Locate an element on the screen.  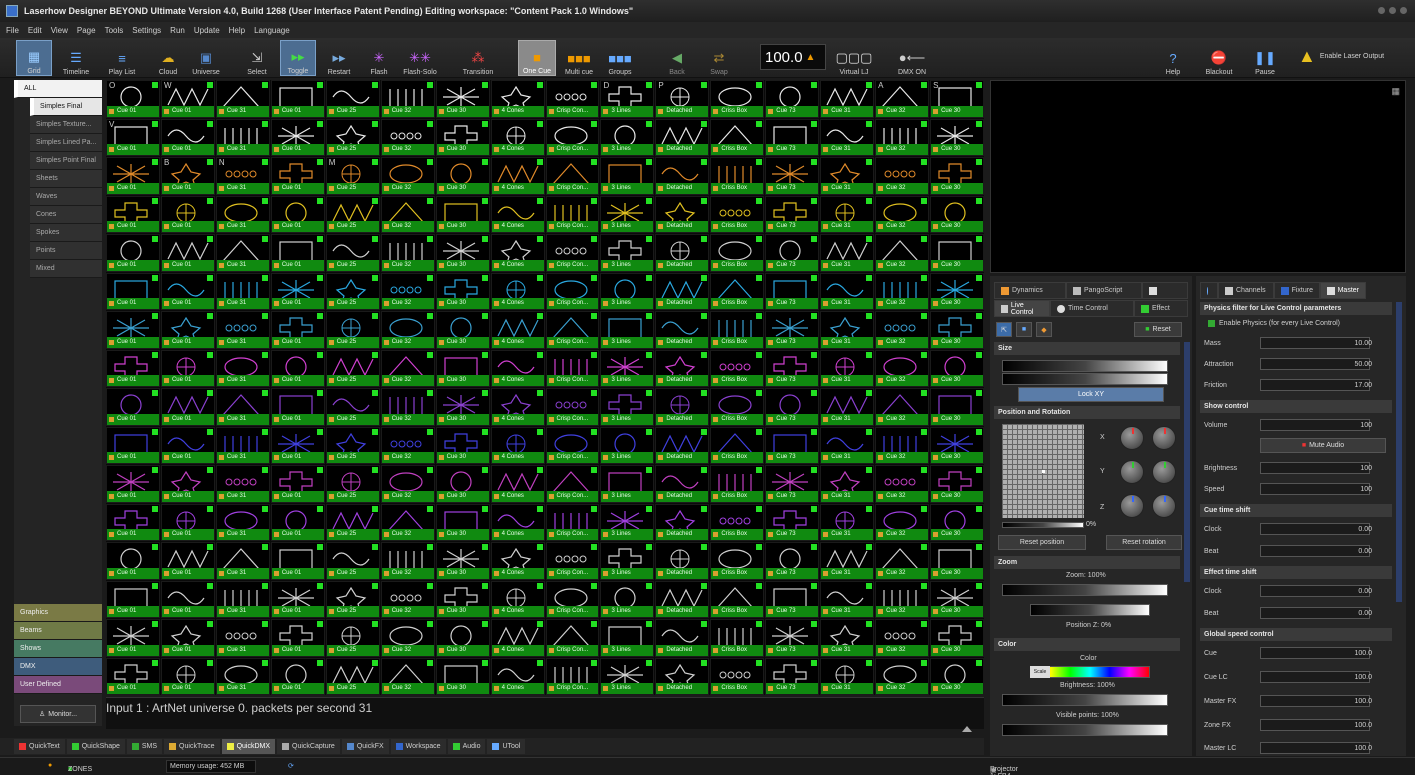
cue-cell: 3 Lines is located at coordinates (627, 137).